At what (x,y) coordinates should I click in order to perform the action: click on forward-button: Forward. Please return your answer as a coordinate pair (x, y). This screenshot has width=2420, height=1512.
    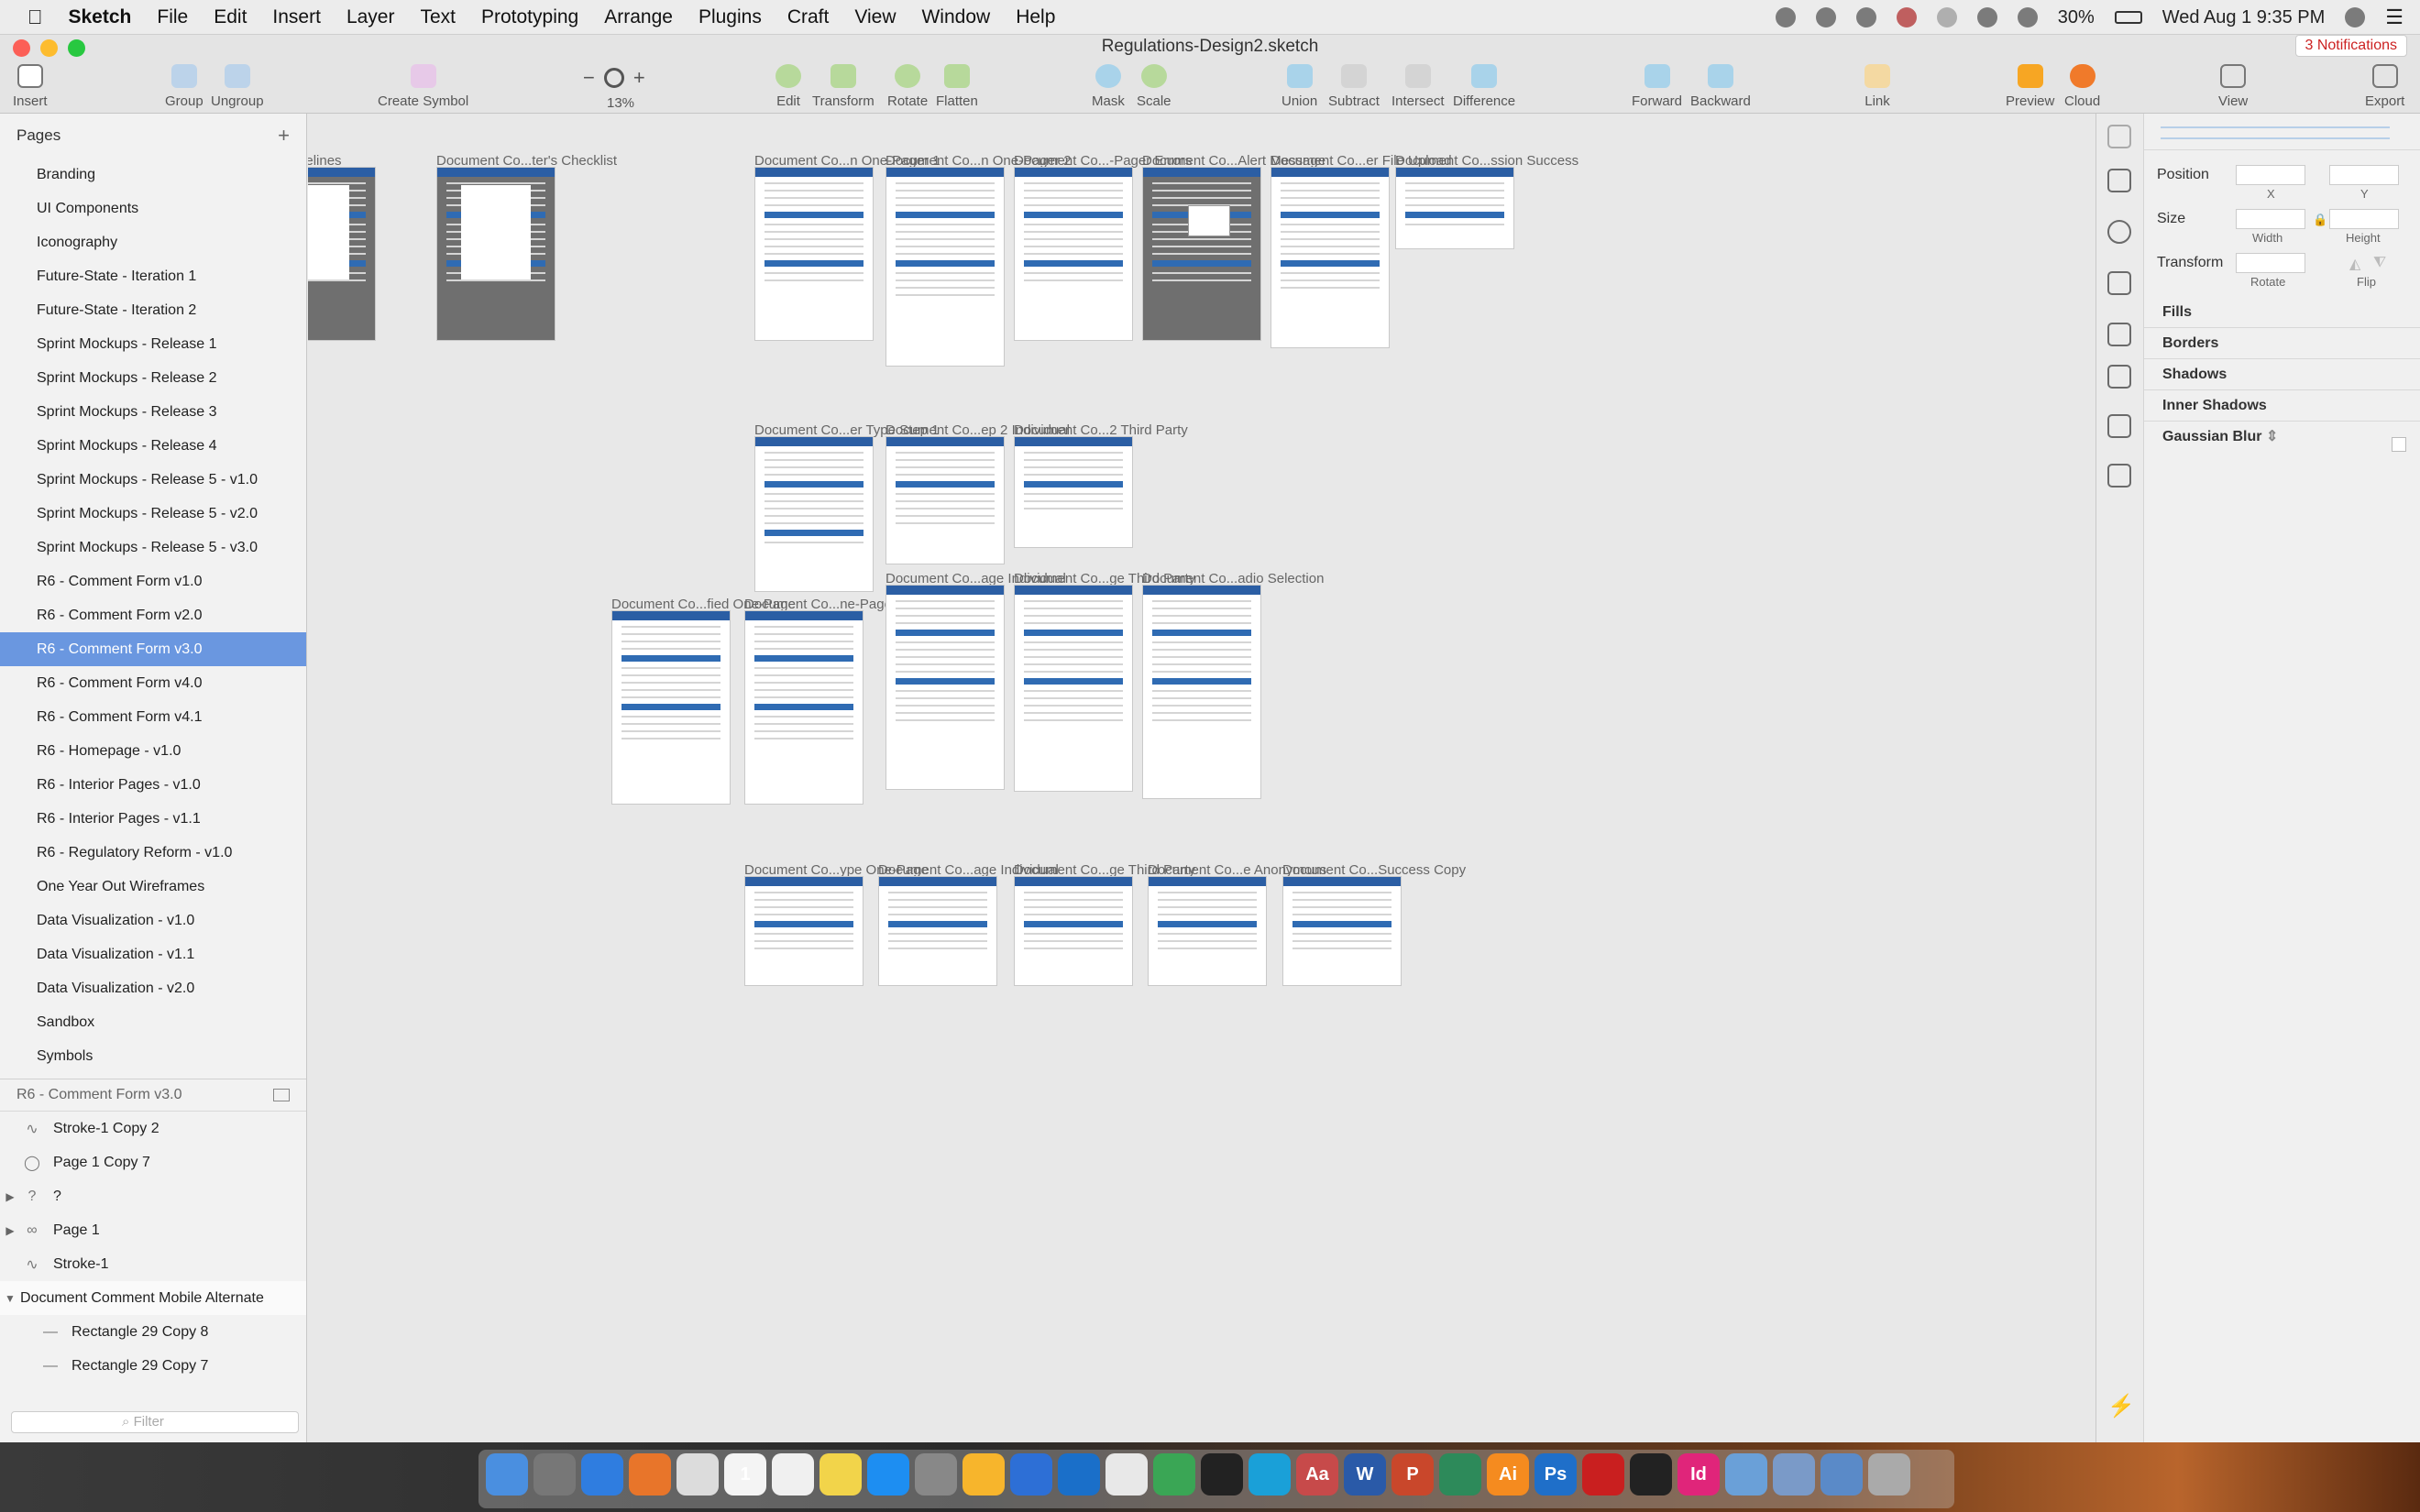
    Looking at the image, I should click on (1657, 84).